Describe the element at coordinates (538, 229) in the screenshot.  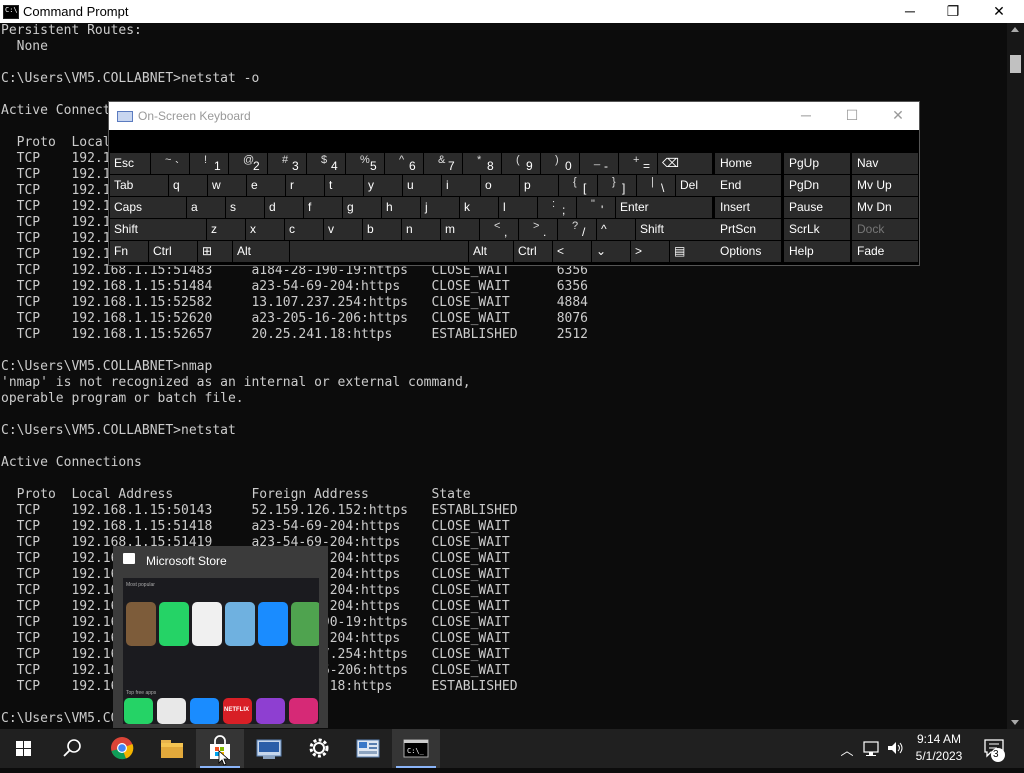
I see `key-sym9: >.` at that location.